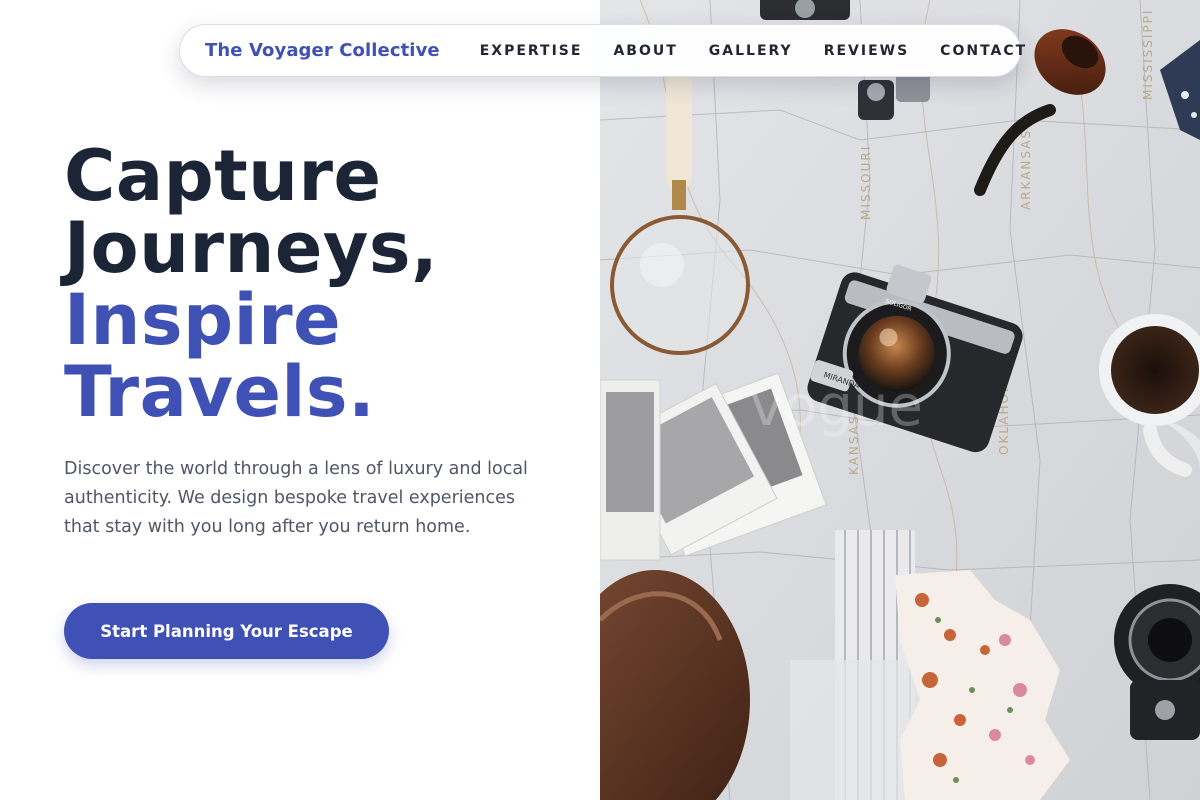 The height and width of the screenshot is (800, 1200). What do you see at coordinates (1026, 169) in the screenshot?
I see `map-label-arkansas: ARKANSAS` at bounding box center [1026, 169].